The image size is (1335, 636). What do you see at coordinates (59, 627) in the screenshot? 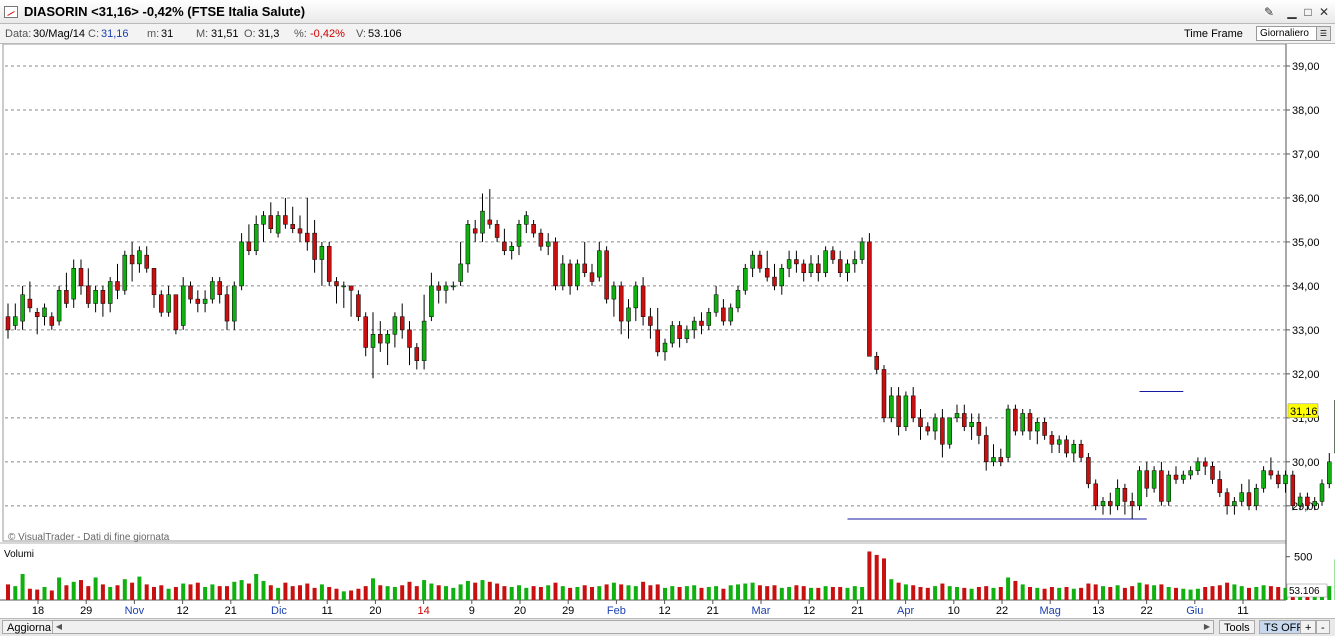
I see `scroll-left-icon: ◀` at bounding box center [59, 627].